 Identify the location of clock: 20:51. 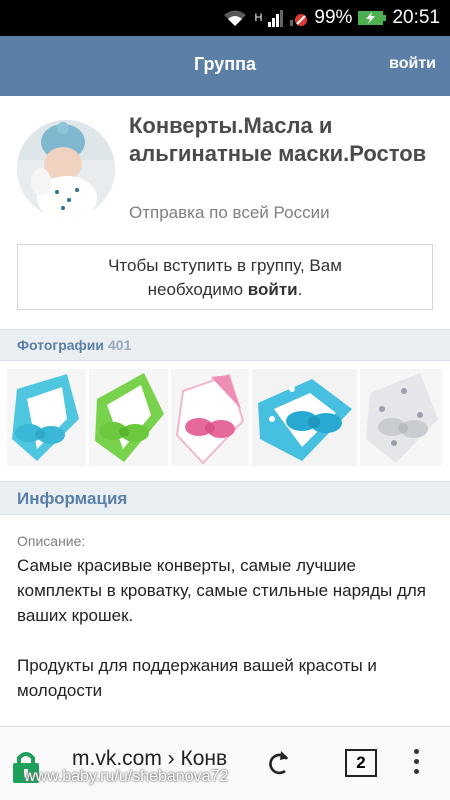
(416, 17).